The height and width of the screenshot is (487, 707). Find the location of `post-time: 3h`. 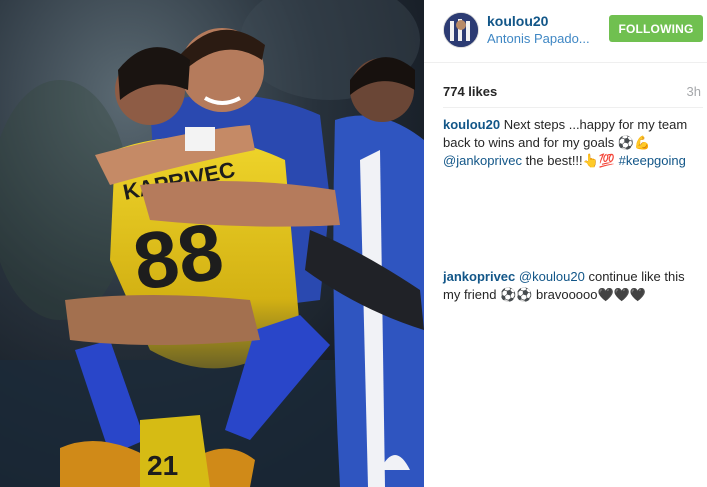

post-time: 3h is located at coordinates (694, 91).